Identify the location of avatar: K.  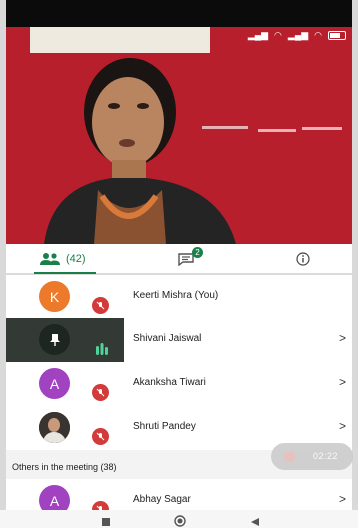
(54, 296).